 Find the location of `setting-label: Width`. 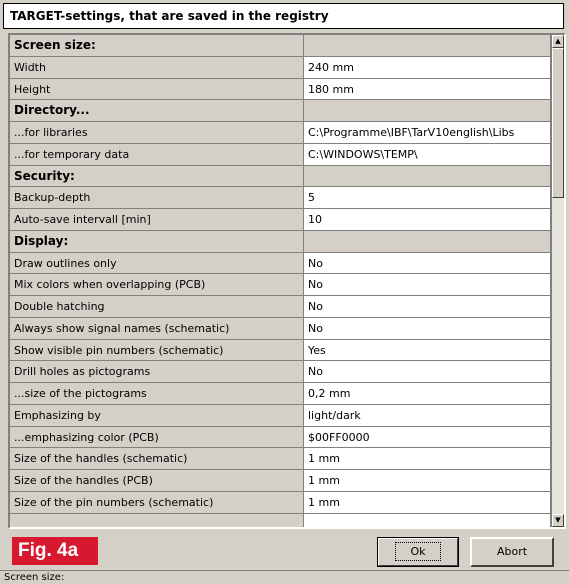

setting-label: Width is located at coordinates (157, 67).